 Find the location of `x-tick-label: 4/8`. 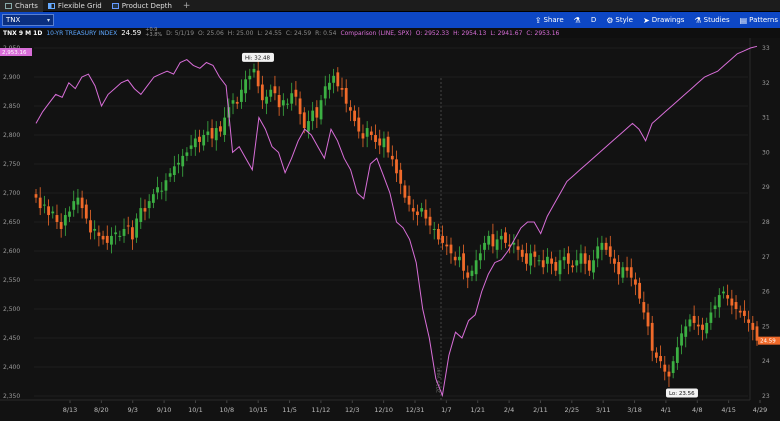

x-tick-label: 4/8 is located at coordinates (697, 410).